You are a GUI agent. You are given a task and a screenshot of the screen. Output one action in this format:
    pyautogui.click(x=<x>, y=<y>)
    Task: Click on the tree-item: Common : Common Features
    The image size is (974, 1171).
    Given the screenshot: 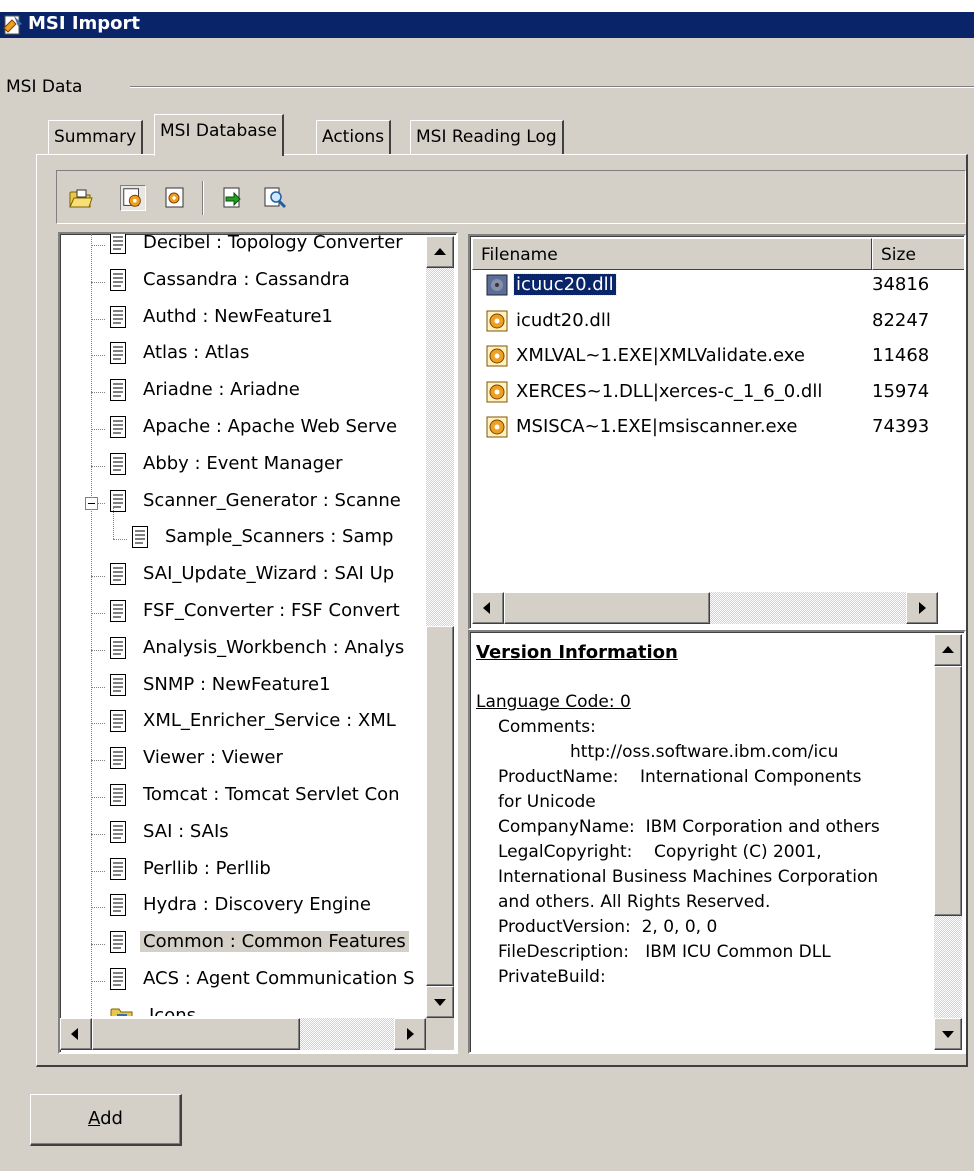 What is the action you would take?
    pyautogui.click(x=243, y=945)
    